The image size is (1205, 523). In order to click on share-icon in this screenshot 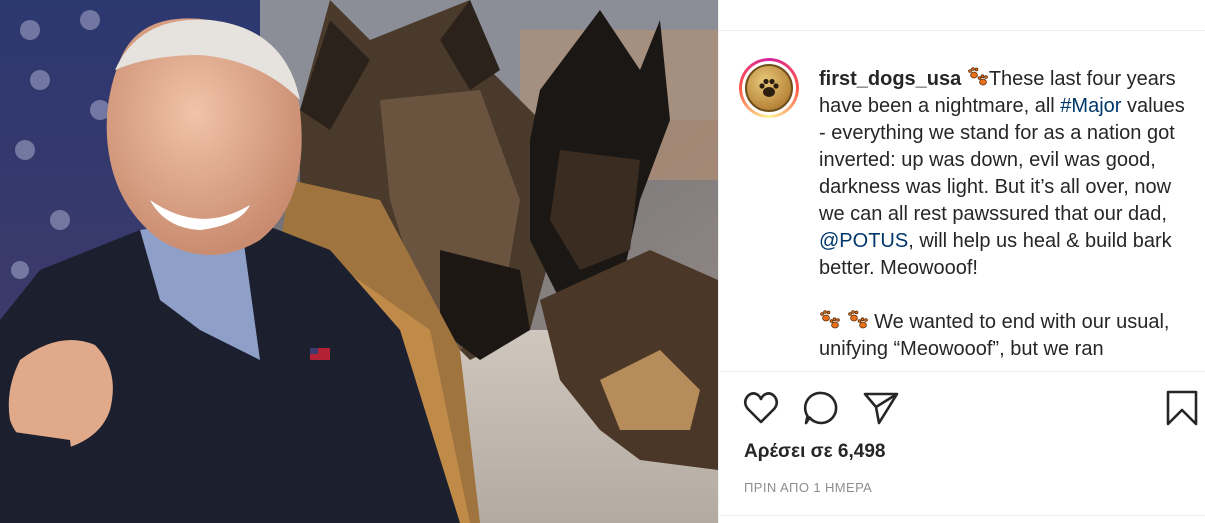, I will do `click(881, 408)`.